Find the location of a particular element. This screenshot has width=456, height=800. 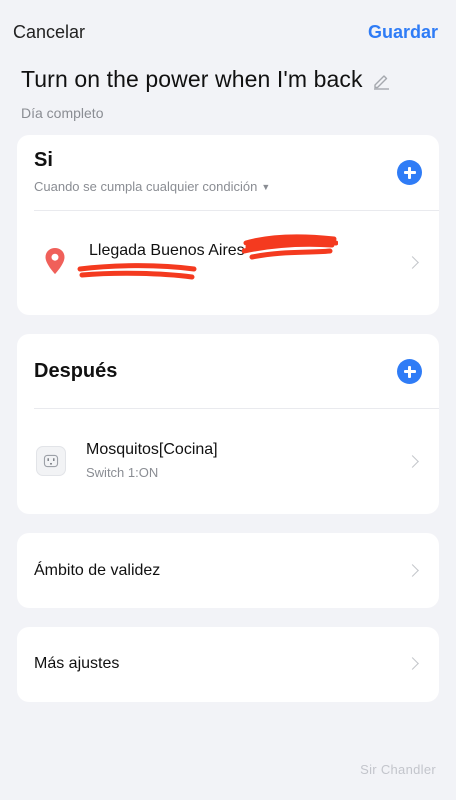

more-settings-row: Más ajustes is located at coordinates (228, 664).